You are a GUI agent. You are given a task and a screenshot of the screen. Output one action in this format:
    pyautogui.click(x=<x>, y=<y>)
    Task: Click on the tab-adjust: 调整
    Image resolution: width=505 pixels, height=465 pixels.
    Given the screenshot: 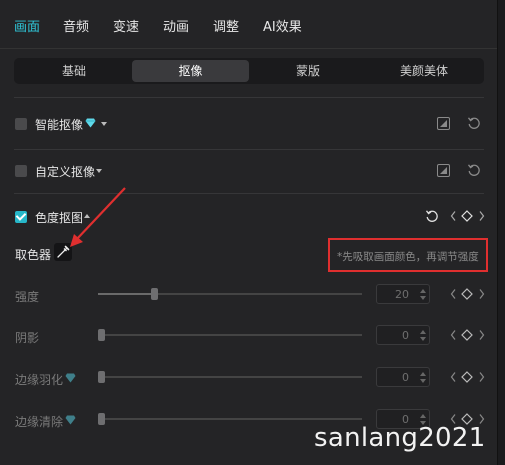 What is the action you would take?
    pyautogui.click(x=226, y=25)
    